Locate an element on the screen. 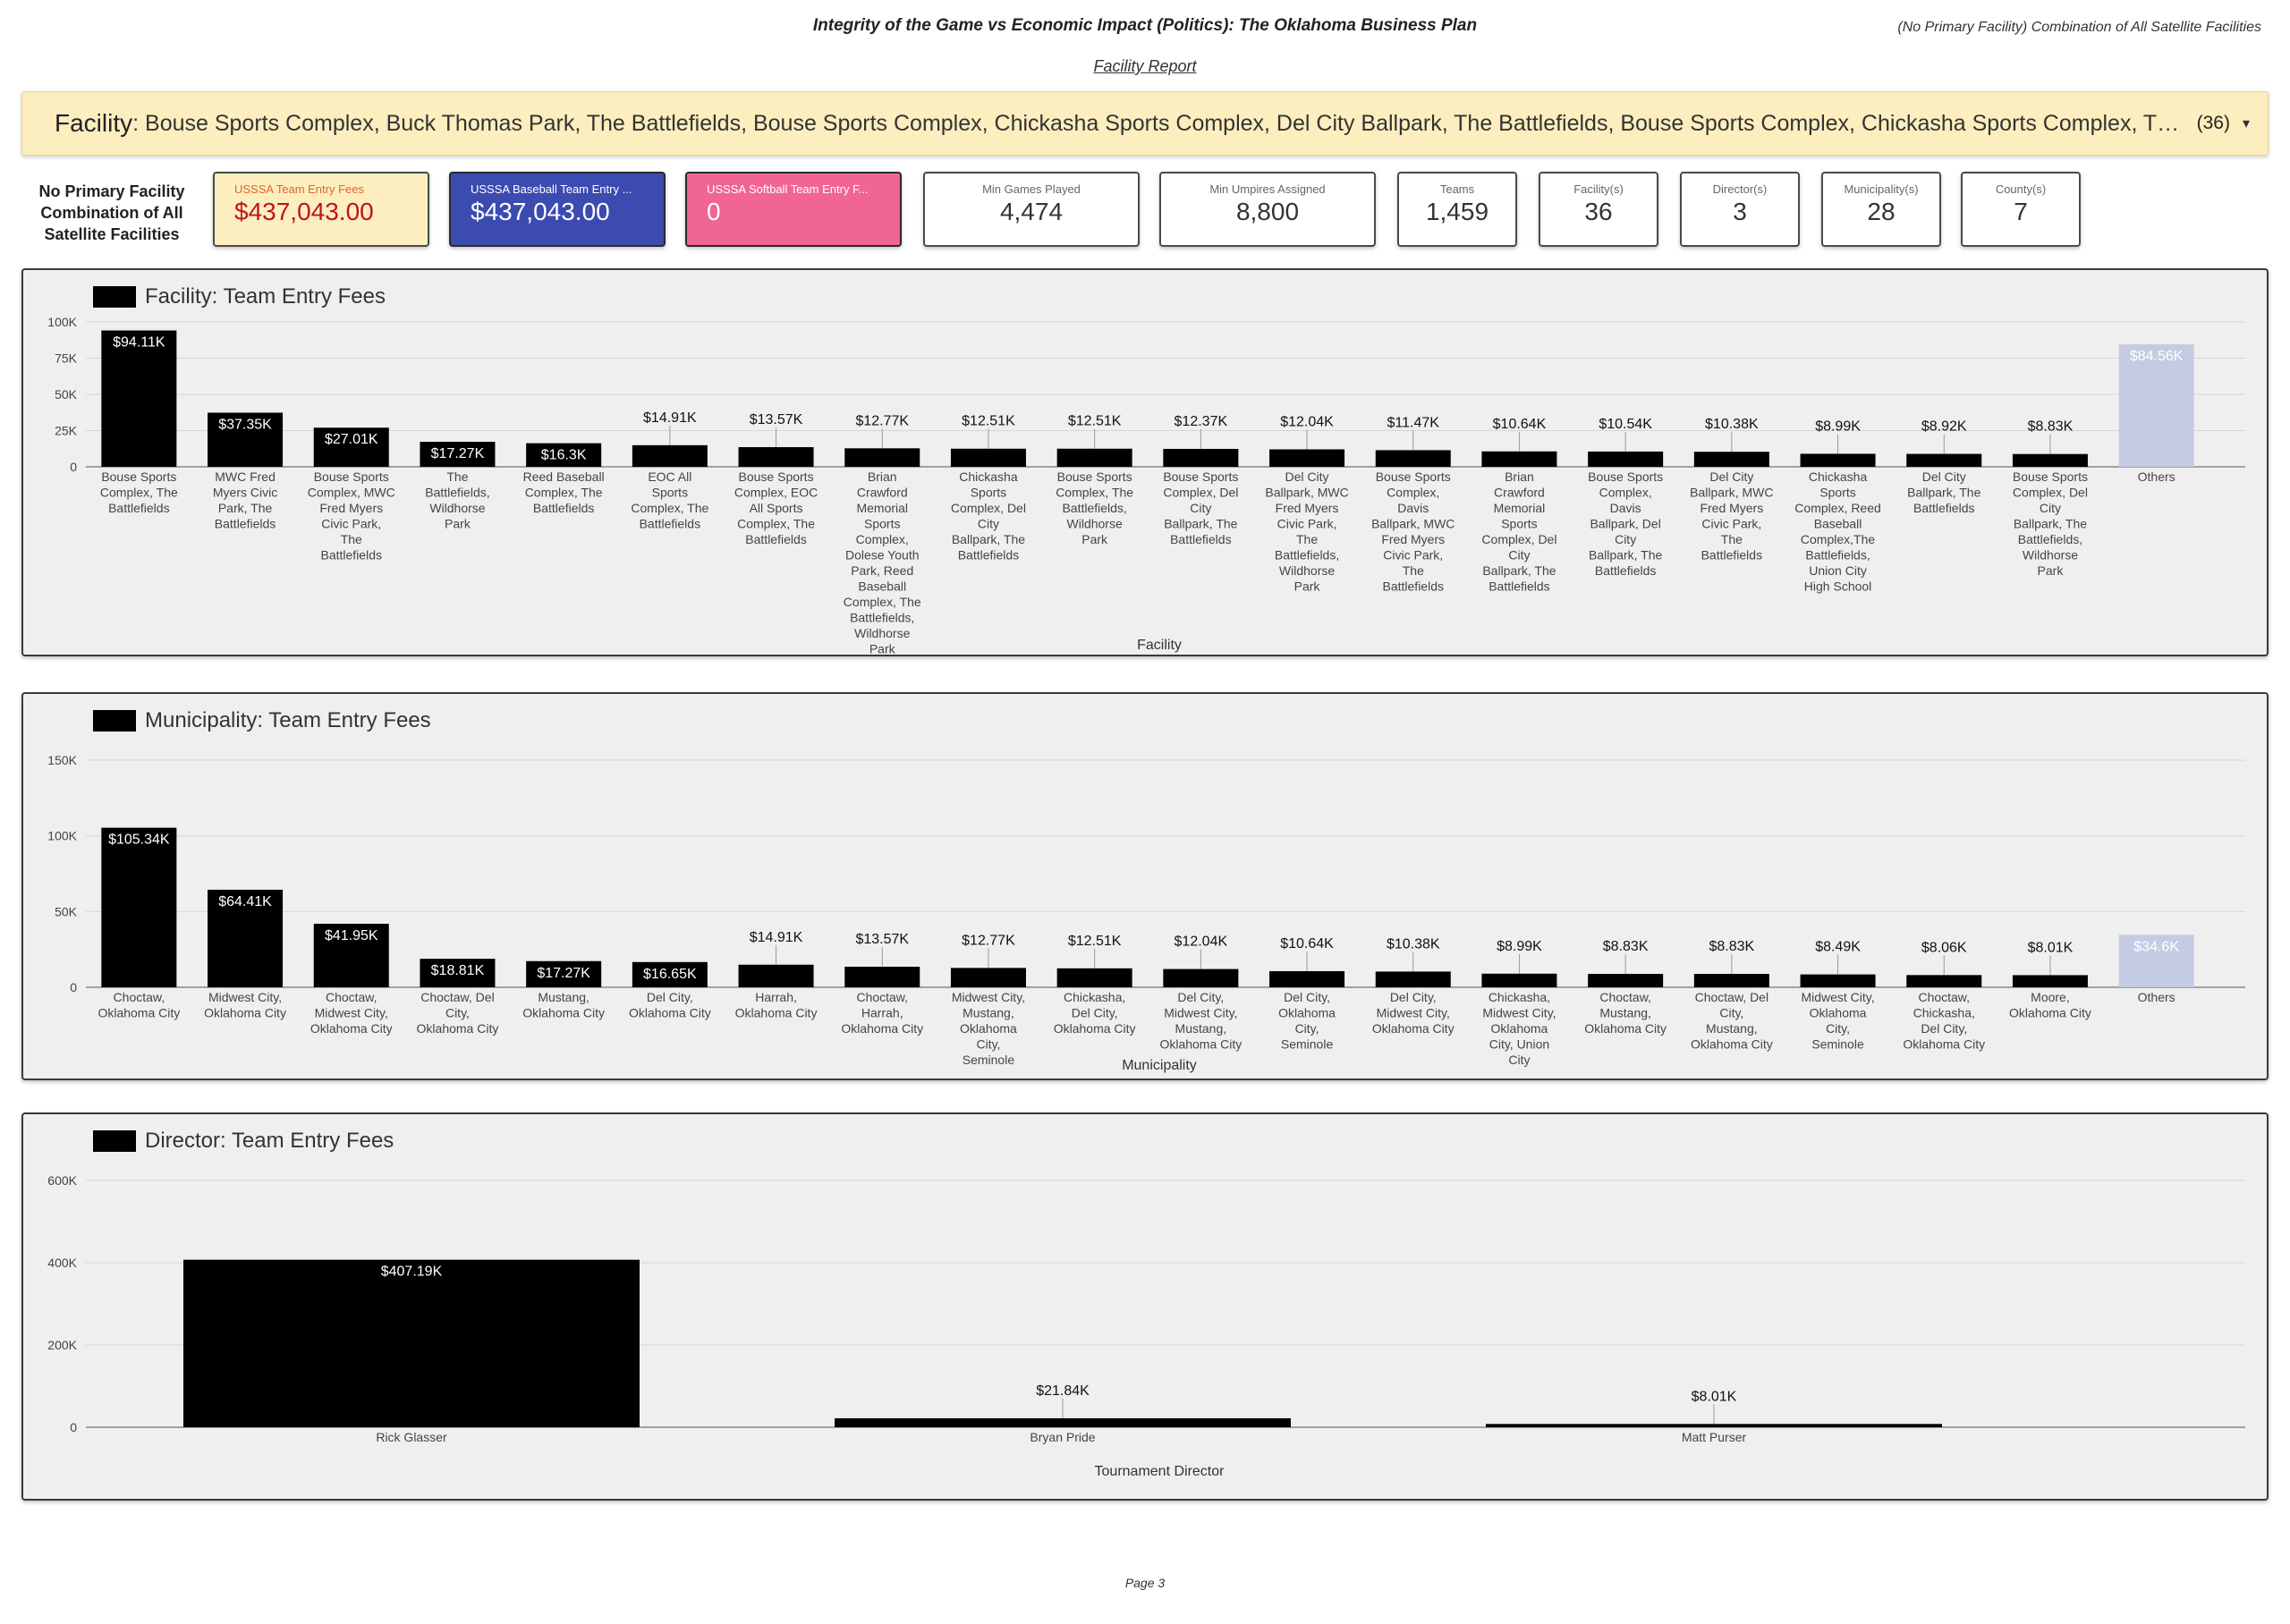  y-tick-label: 50K is located at coordinates (66, 395).